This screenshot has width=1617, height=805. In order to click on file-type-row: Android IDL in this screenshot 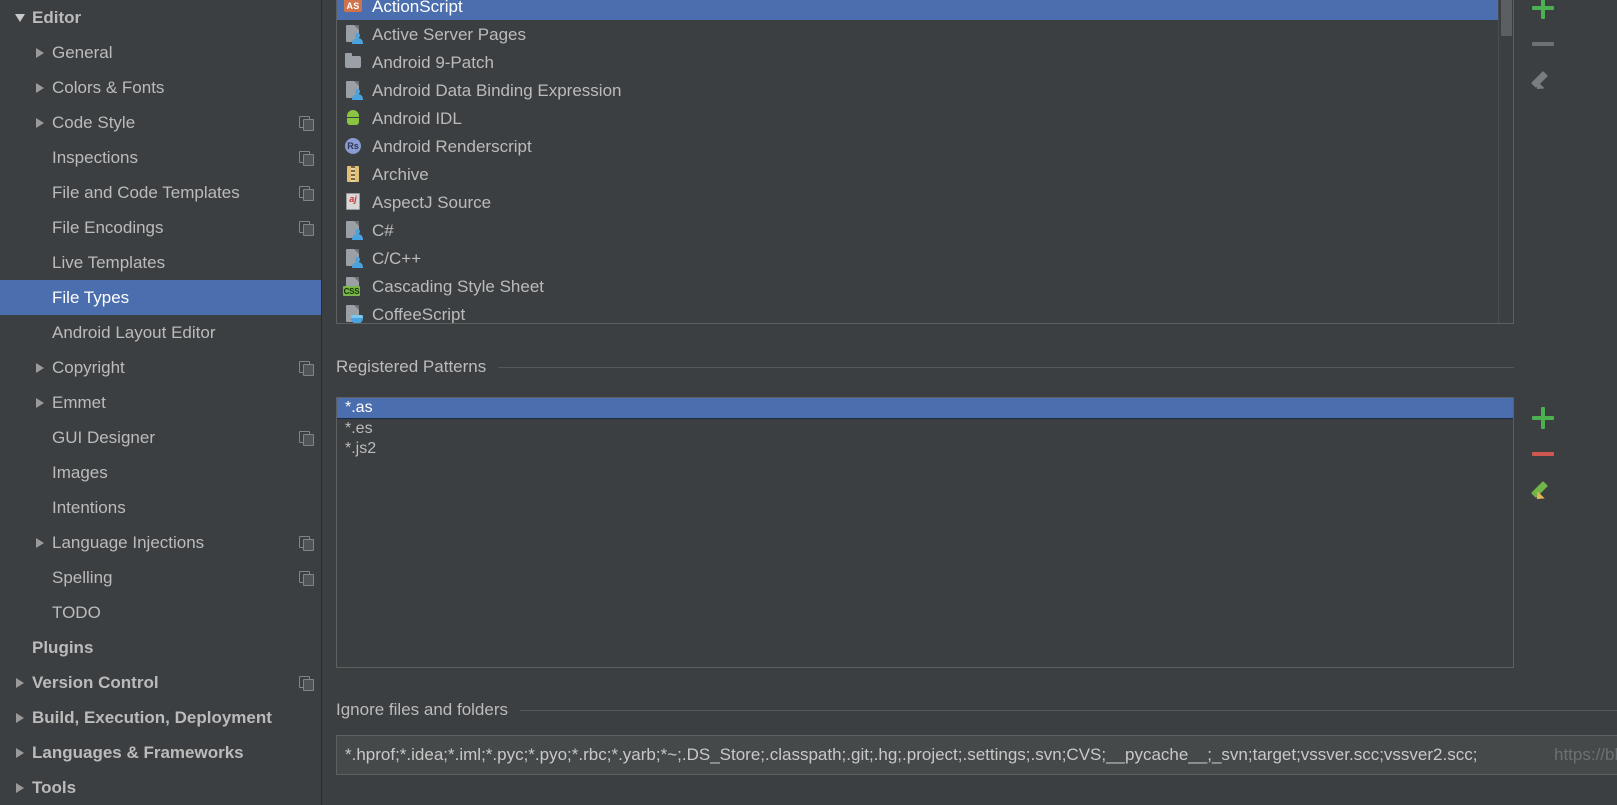, I will do `click(925, 118)`.